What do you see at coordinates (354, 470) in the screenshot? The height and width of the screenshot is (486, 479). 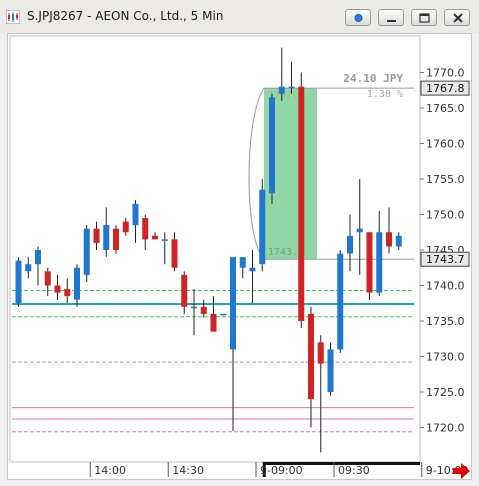 I see `x-tick-label: 09:30` at bounding box center [354, 470].